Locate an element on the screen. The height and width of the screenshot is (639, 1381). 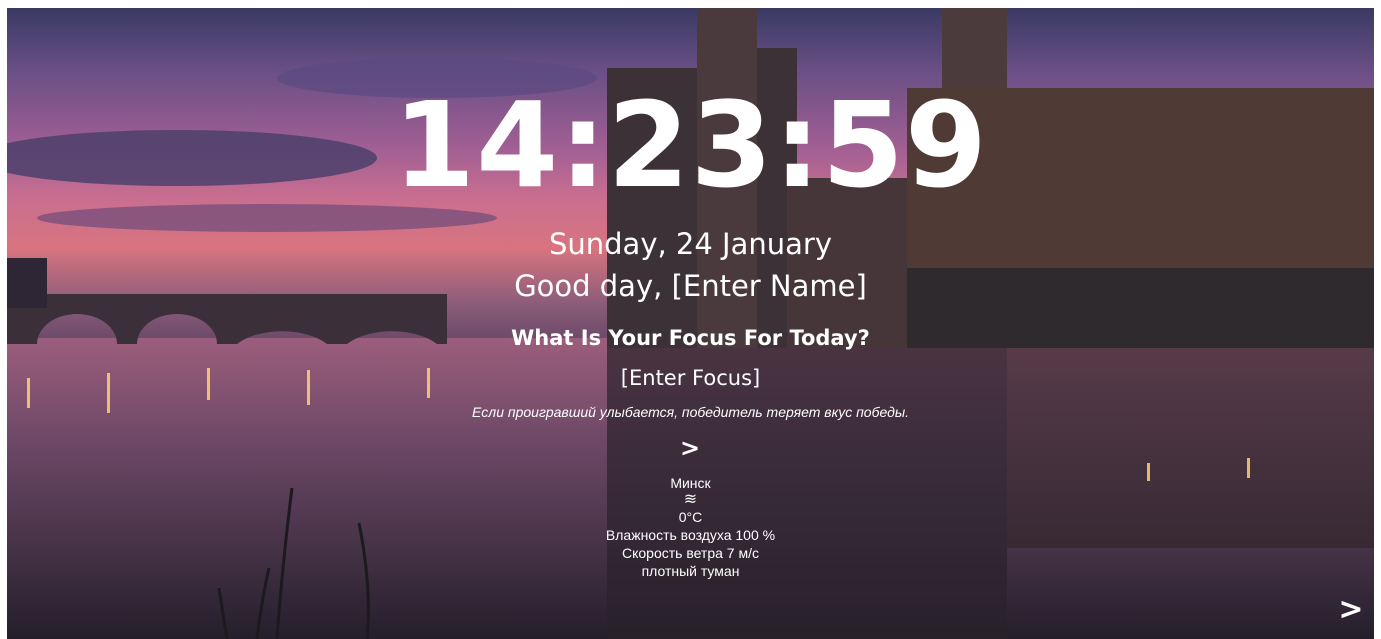
clock-time: 14:23:59 is located at coordinates (690, 145).